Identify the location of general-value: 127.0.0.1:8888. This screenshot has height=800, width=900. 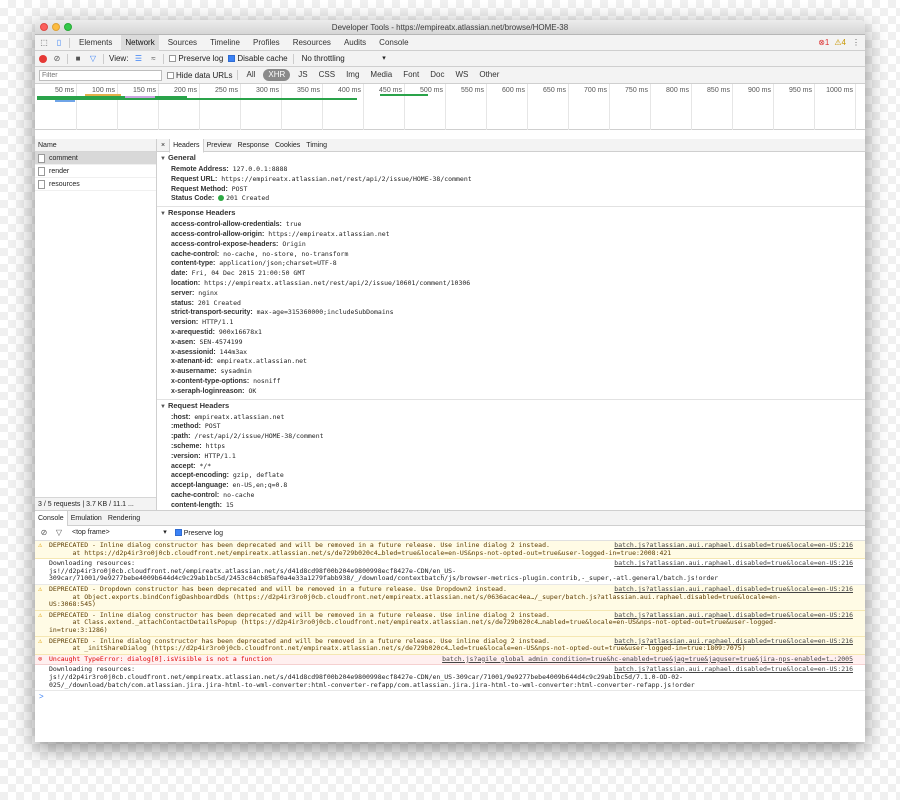
(260, 169).